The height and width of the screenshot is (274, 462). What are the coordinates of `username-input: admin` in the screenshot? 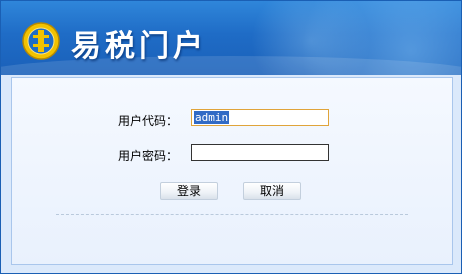 It's located at (260, 117).